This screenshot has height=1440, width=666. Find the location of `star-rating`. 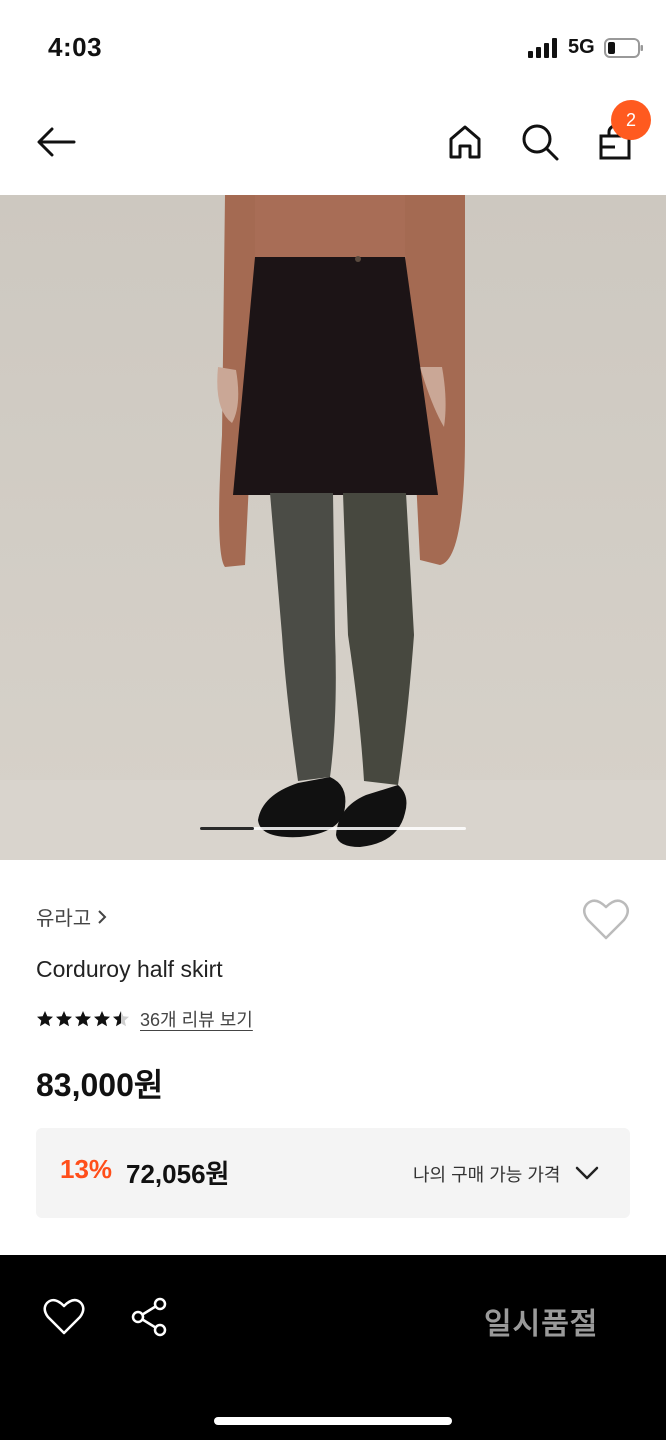

star-rating is located at coordinates (83, 1019).